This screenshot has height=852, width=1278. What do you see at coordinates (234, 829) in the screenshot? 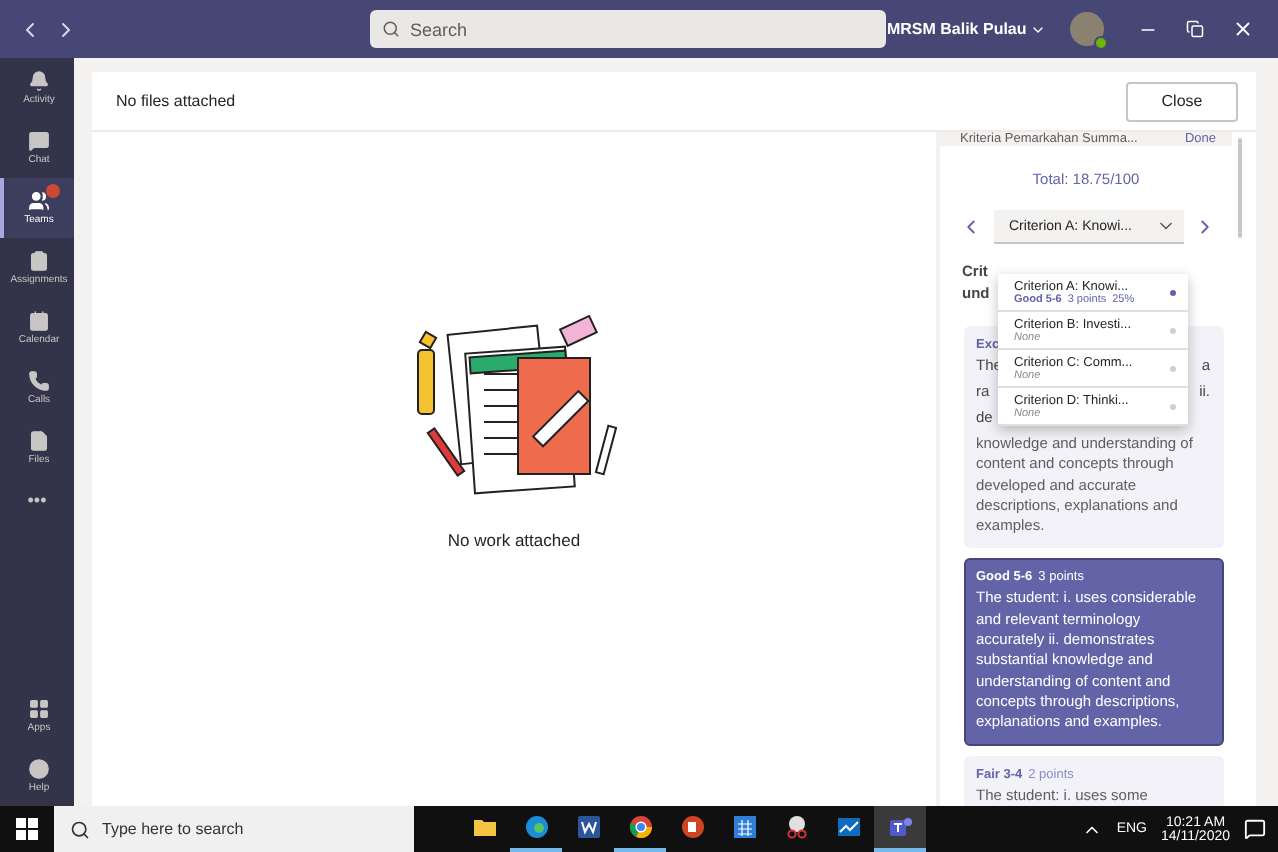
I see `taskbar-search-field: Type here to search` at bounding box center [234, 829].